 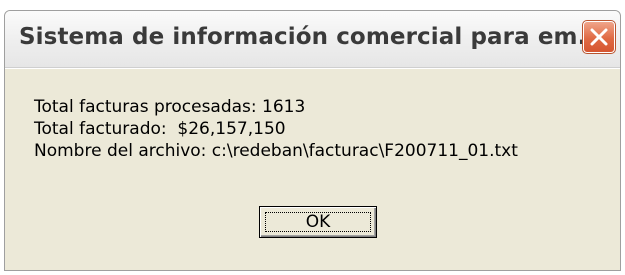 What do you see at coordinates (170, 107) in the screenshot?
I see `processed-invoices-text: Total facturas procesadas: 1613` at bounding box center [170, 107].